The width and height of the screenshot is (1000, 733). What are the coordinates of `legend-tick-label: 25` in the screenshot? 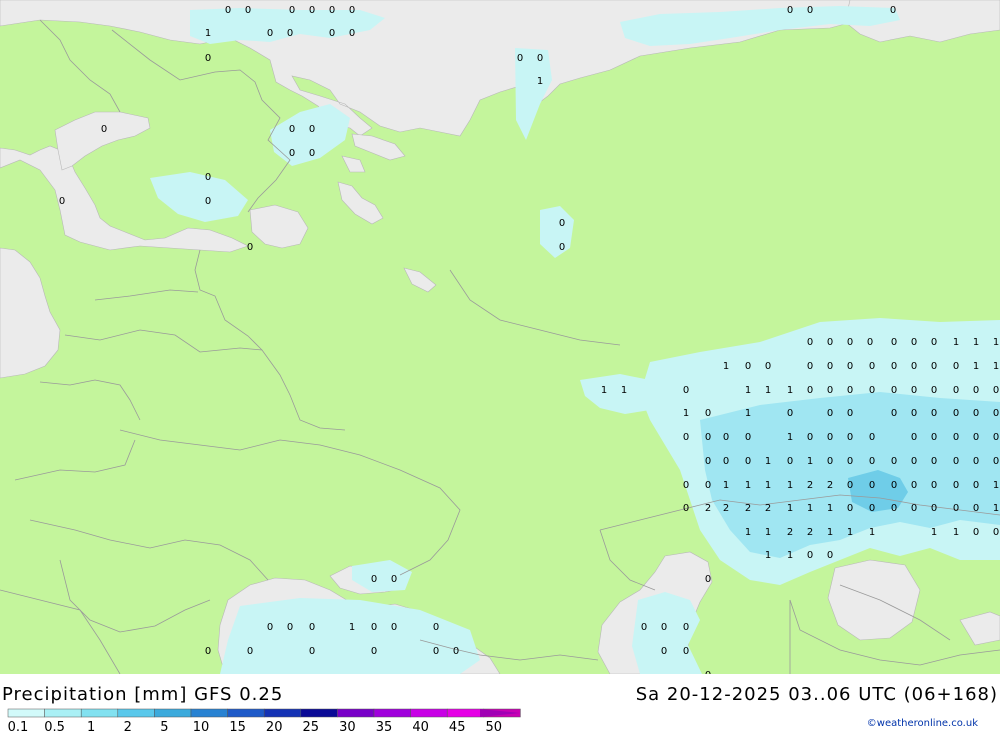 It's located at (311, 726).